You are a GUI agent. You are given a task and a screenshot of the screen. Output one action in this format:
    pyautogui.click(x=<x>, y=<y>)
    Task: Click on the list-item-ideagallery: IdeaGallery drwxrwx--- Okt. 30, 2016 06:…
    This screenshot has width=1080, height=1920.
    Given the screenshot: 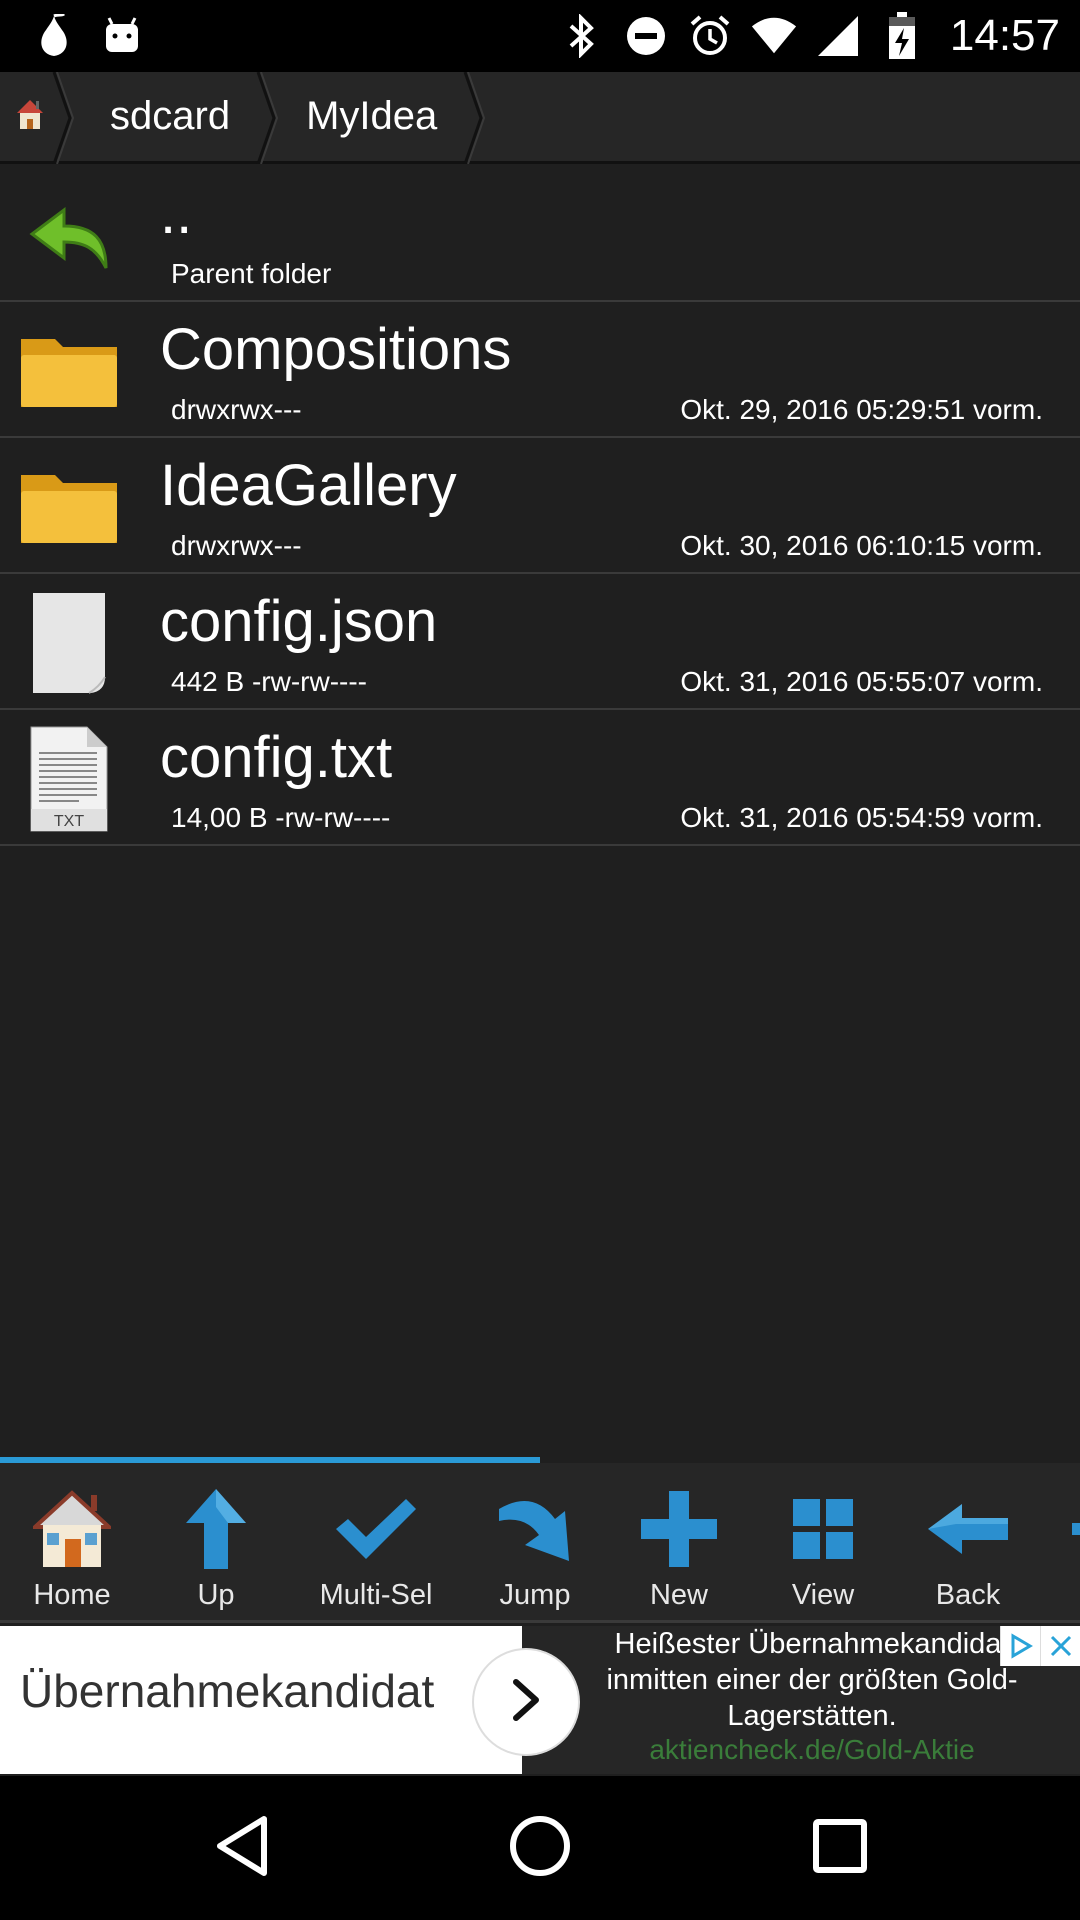 What is the action you would take?
    pyautogui.click(x=540, y=506)
    